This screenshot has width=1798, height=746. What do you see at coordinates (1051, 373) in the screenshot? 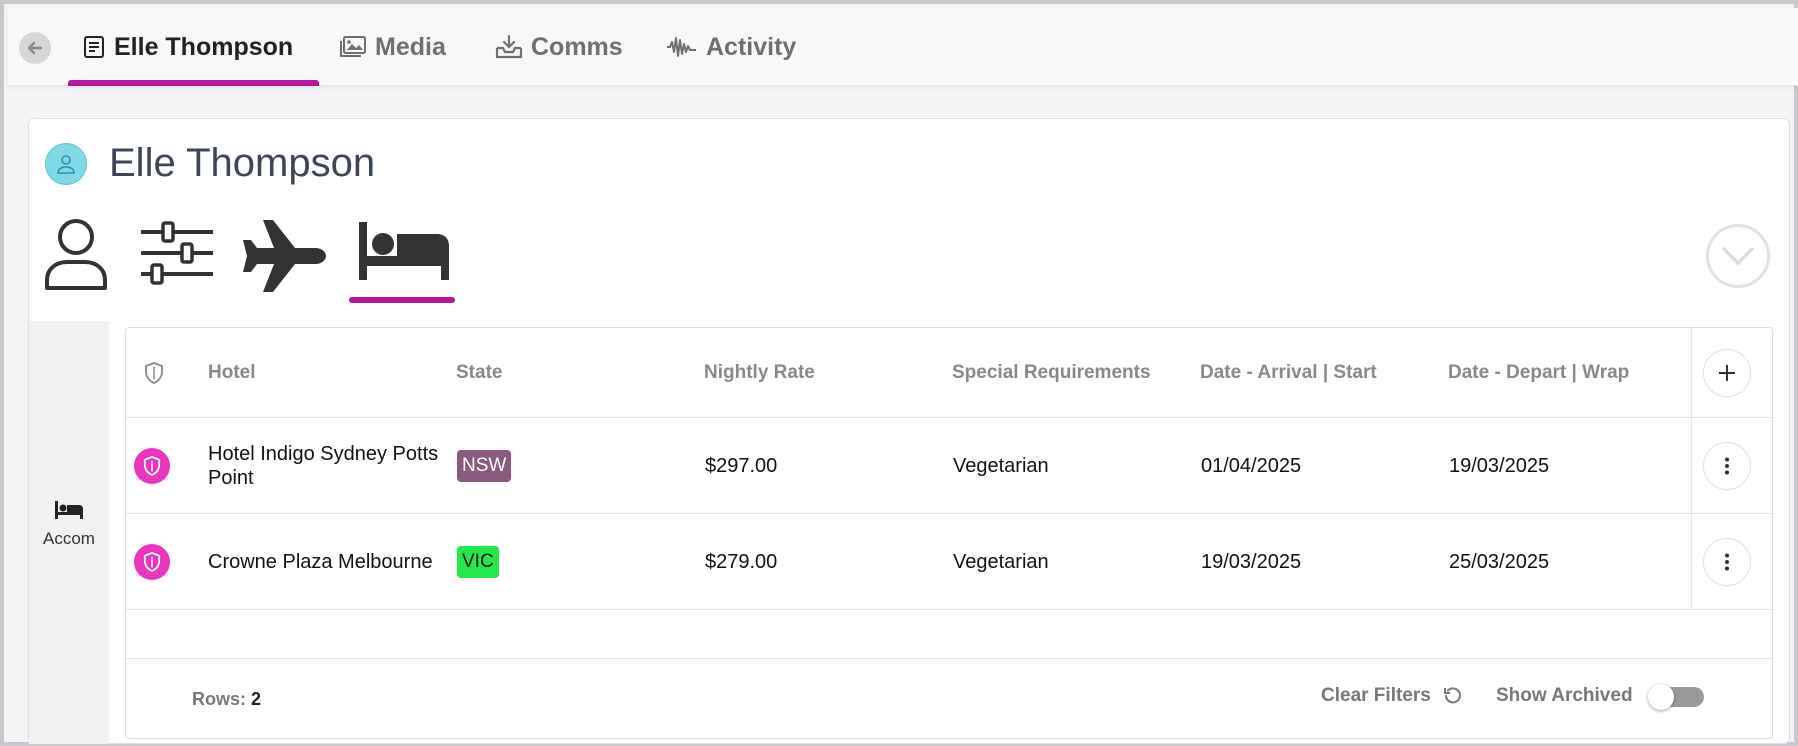
I see `column-header-special-requirements: Special Requirements` at bounding box center [1051, 373].